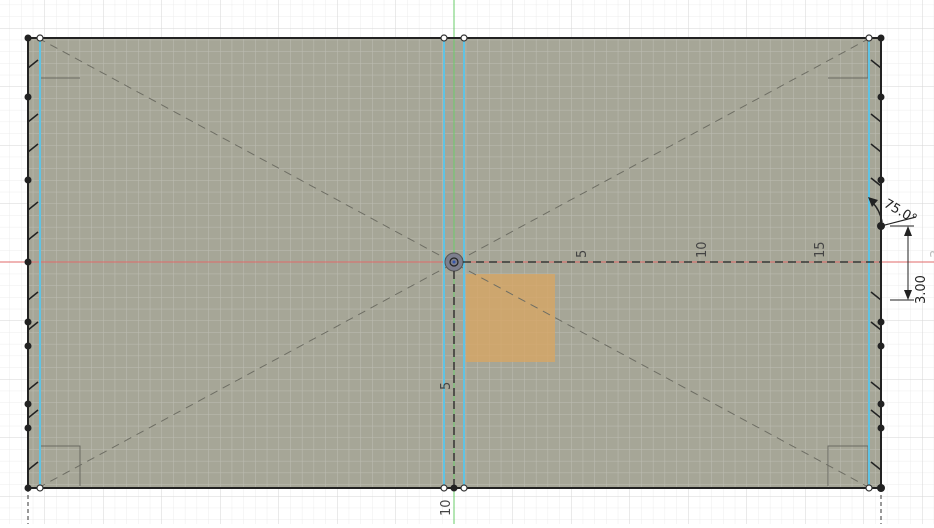 This screenshot has height=528, width=934. I want to click on highlighted-region, so click(510, 318).